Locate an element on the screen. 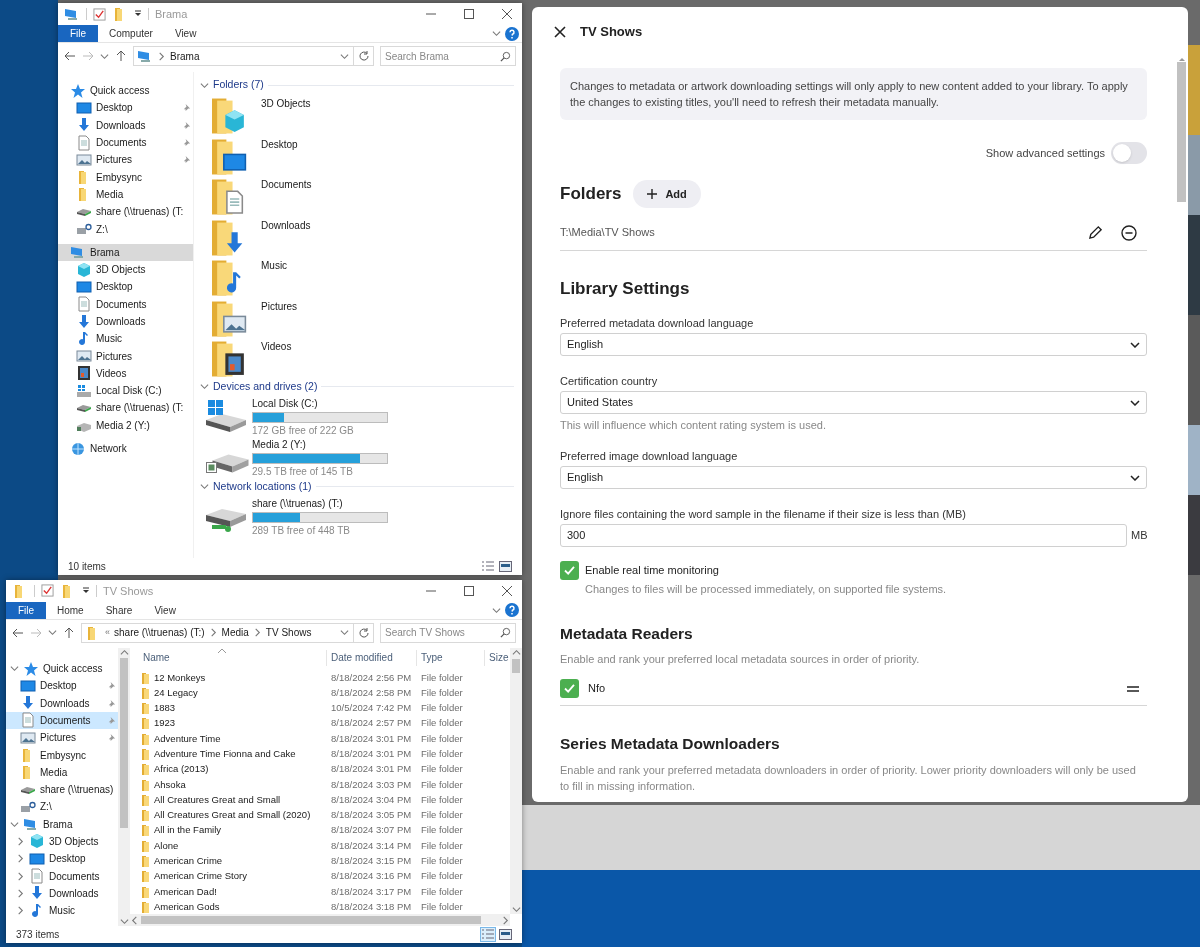  toggle-switch is located at coordinates (1129, 153).